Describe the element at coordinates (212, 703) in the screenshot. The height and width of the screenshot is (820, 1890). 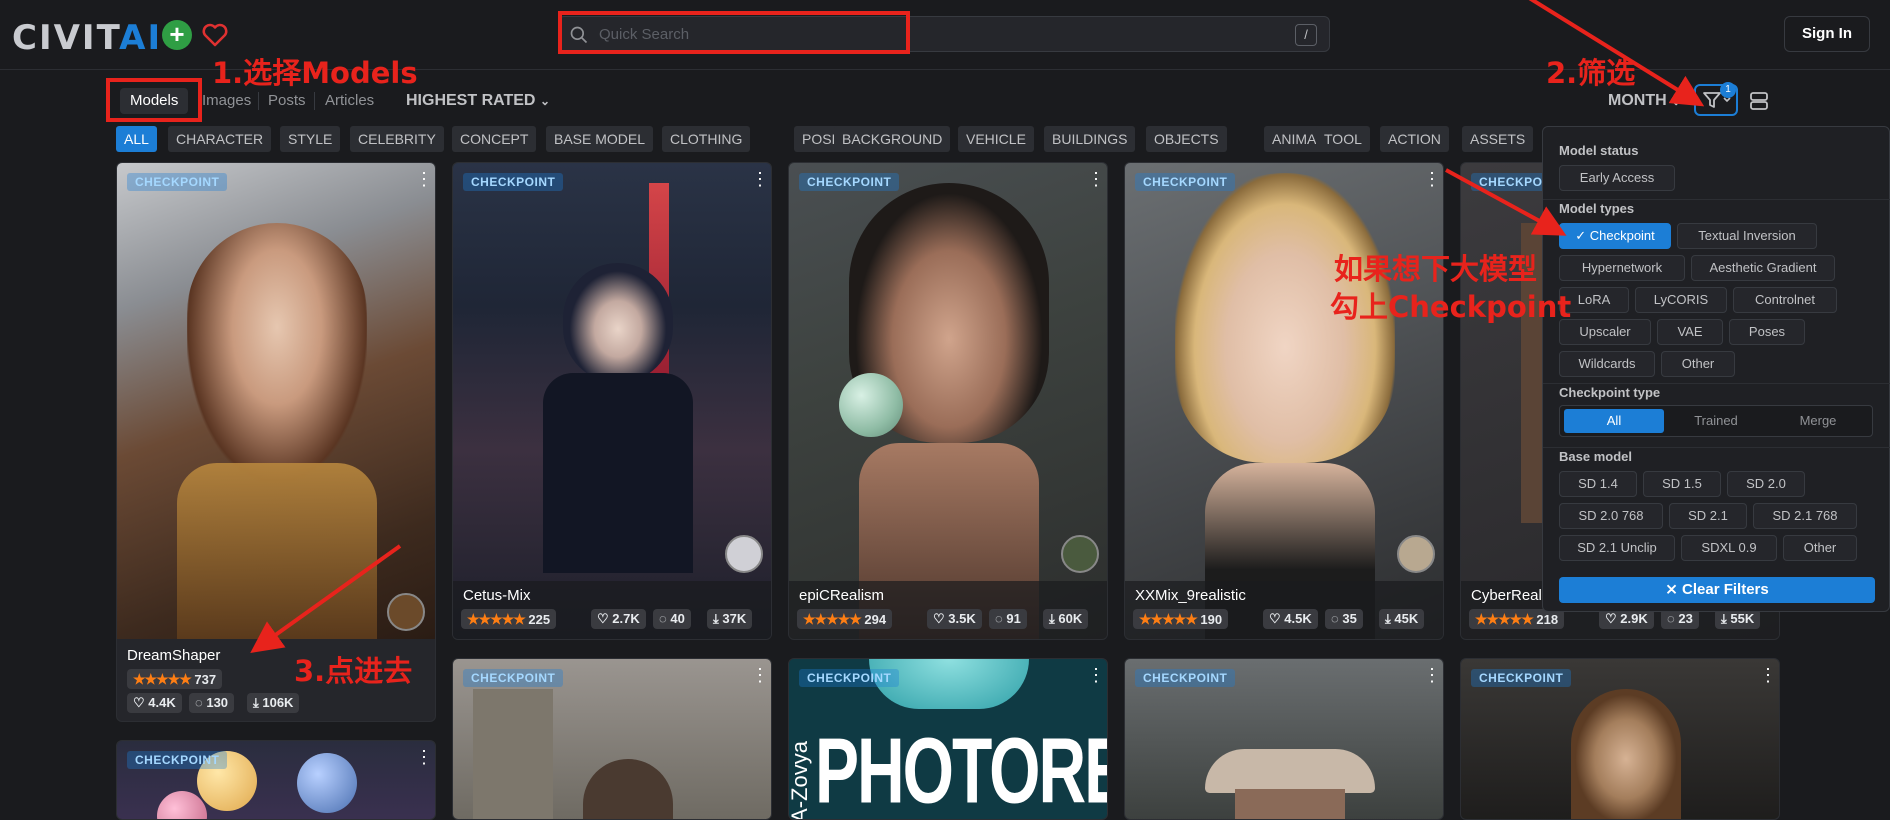
I see `comments-stat: ◌ 130` at that location.